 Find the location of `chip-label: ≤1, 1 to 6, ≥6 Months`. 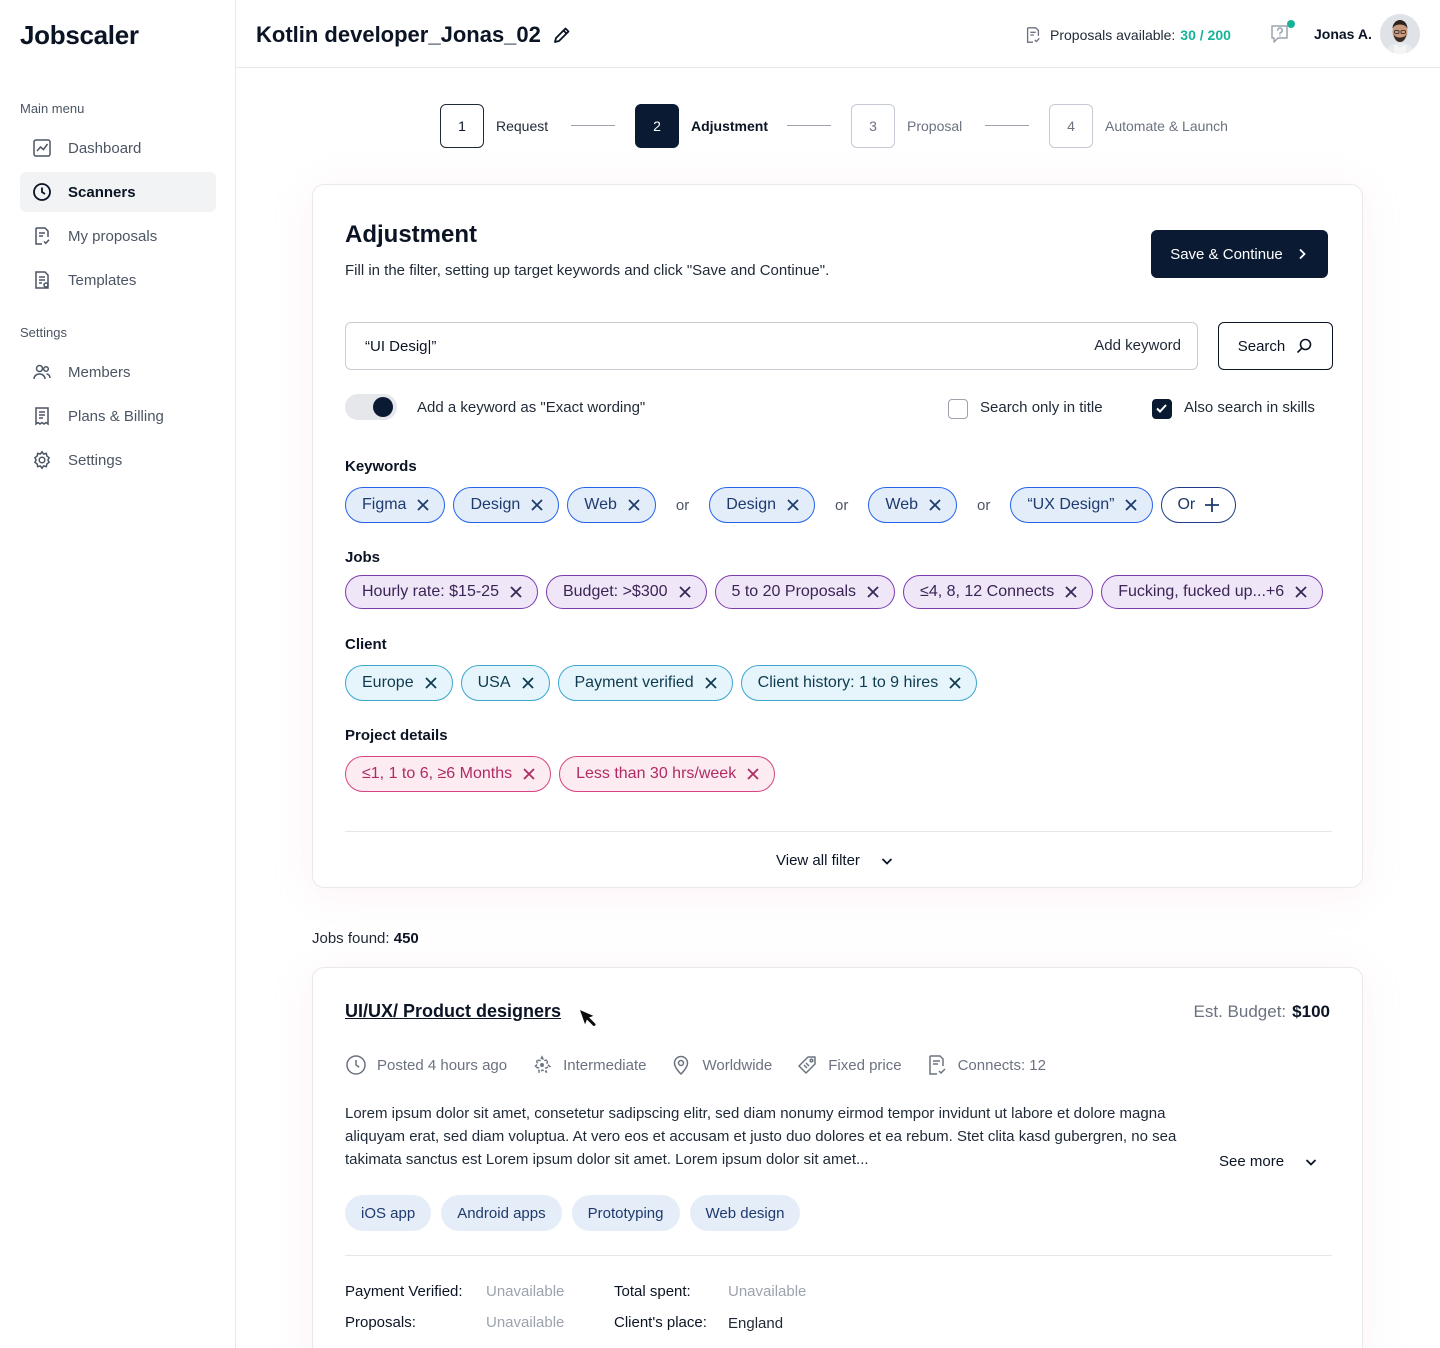

chip-label: ≤1, 1 to 6, ≥6 Months is located at coordinates (437, 773).